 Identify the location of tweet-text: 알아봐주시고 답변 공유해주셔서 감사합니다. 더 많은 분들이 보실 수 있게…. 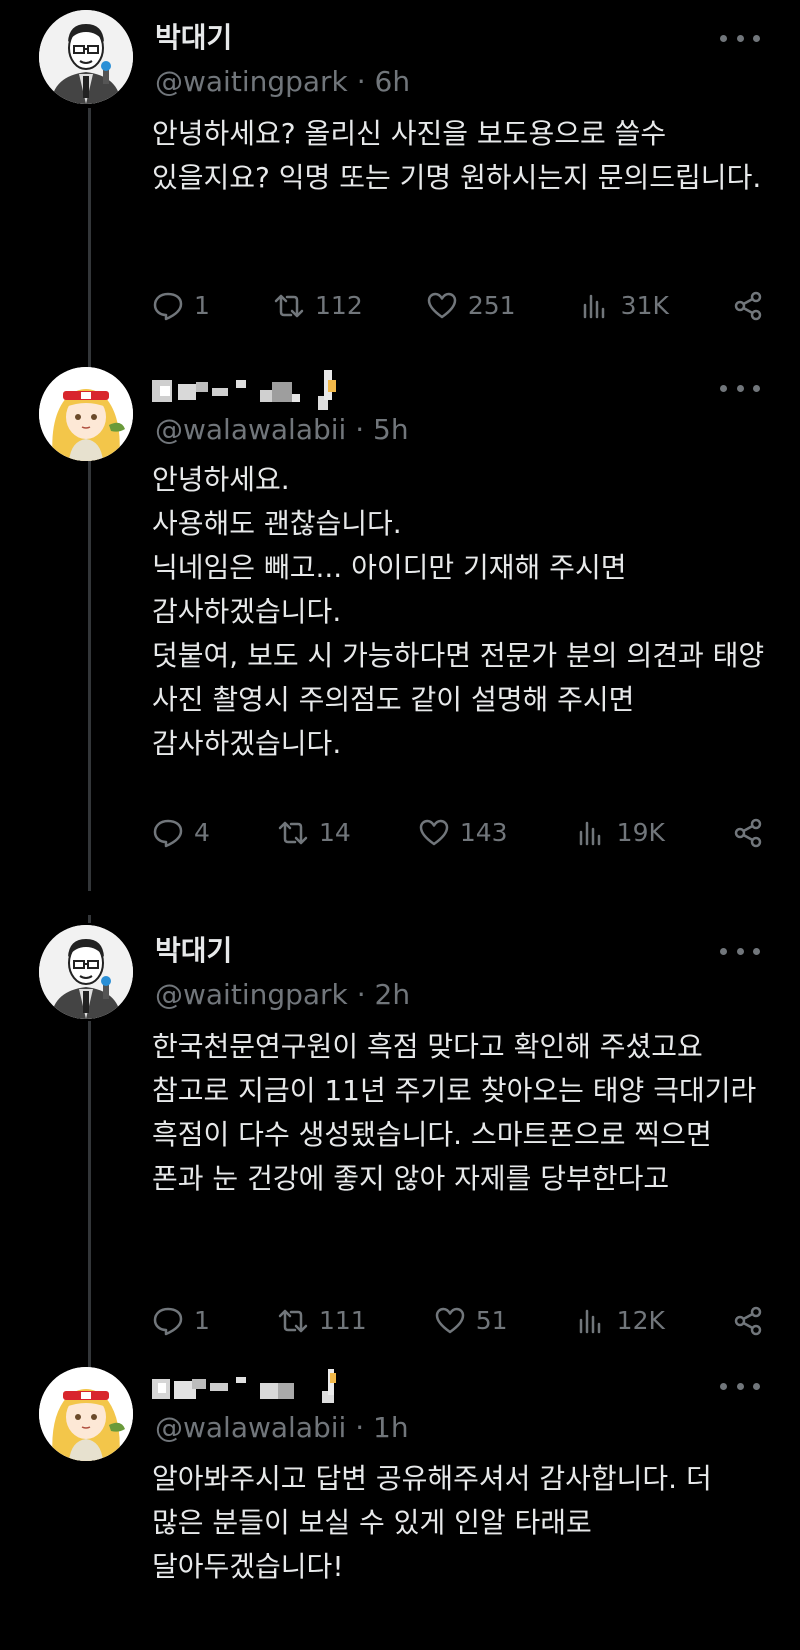
(462, 1523).